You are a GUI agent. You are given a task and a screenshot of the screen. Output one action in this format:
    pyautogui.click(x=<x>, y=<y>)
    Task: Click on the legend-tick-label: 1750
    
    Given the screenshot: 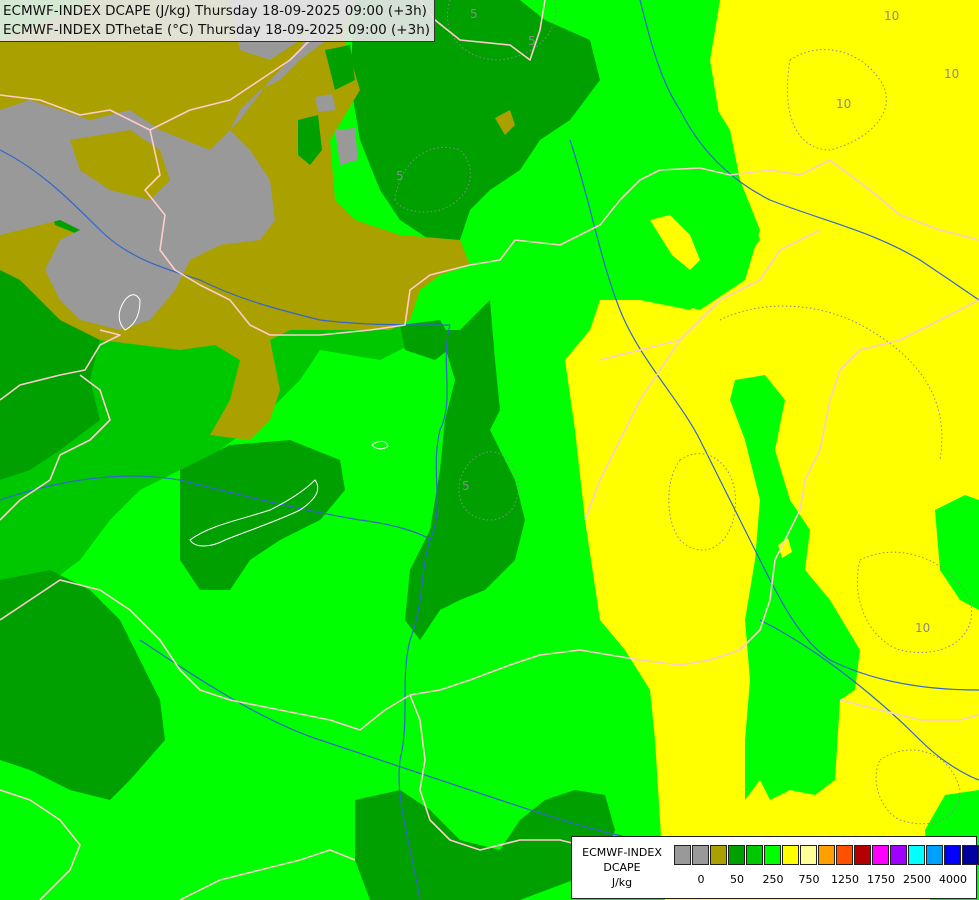 What is the action you would take?
    pyautogui.click(x=881, y=879)
    